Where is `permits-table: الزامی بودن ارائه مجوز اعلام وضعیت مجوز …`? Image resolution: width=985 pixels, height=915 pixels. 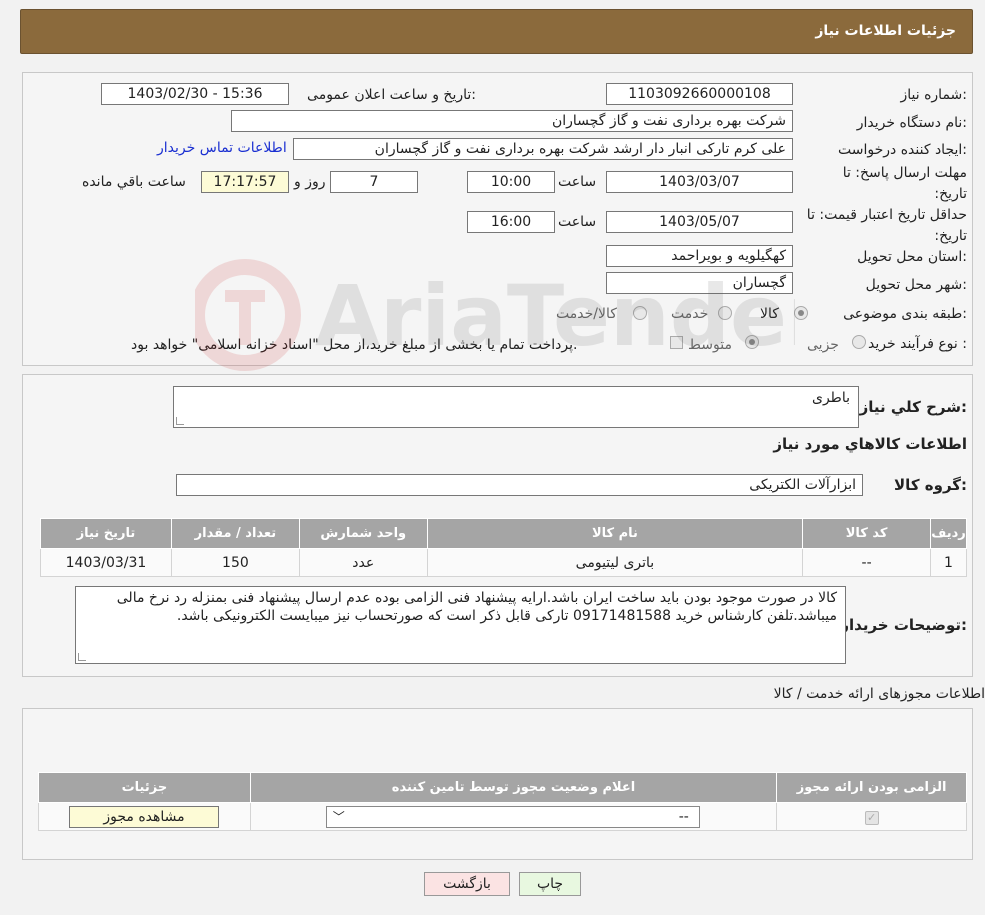
permits-table: الزامی بودن ارائه مجوز اعلام وضعیت مجوز … is located at coordinates (502, 801).